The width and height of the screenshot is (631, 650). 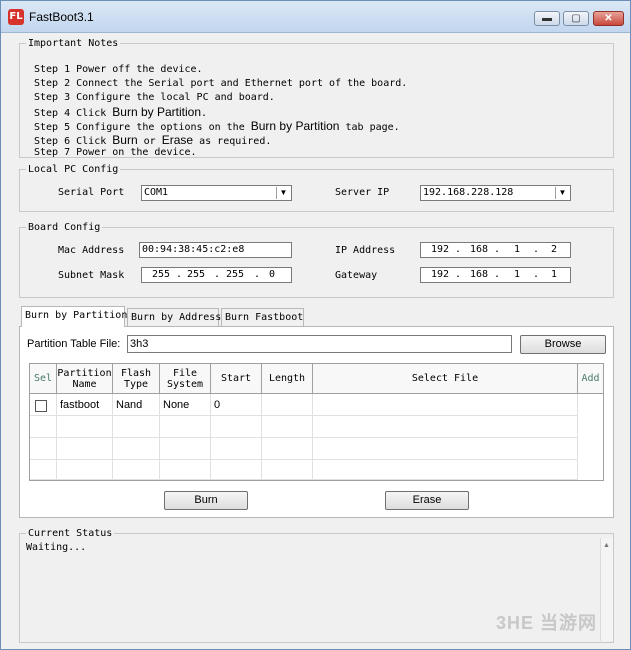 What do you see at coordinates (517, 274) in the screenshot?
I see `gateway-octet-3: 1` at bounding box center [517, 274].